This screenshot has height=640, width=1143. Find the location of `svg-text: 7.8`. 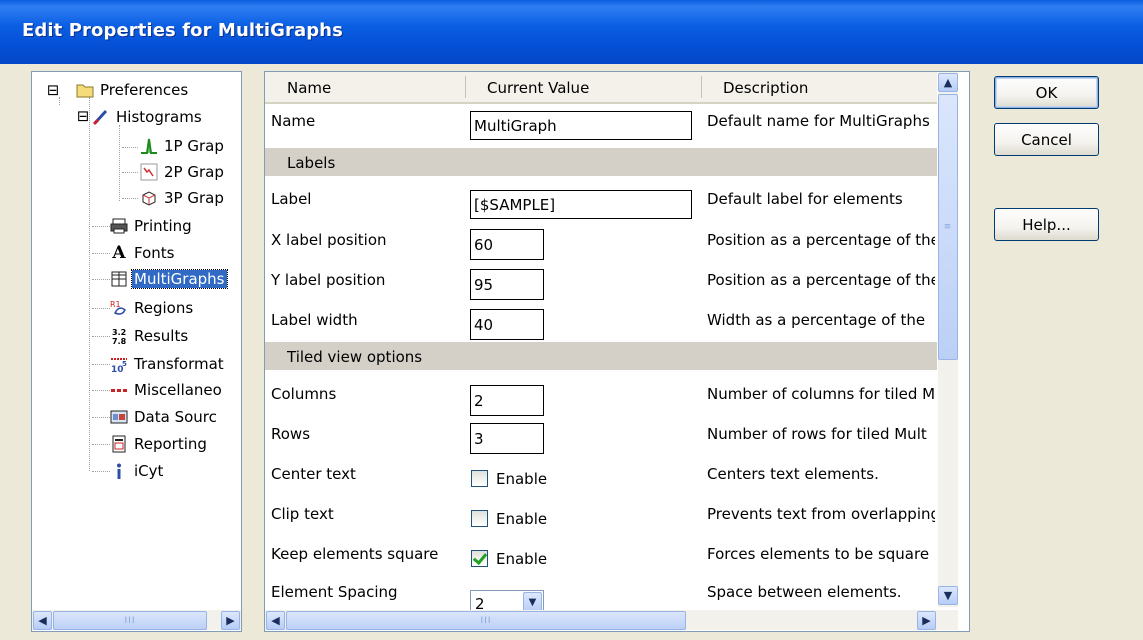

svg-text: 7.8 is located at coordinates (119, 341).